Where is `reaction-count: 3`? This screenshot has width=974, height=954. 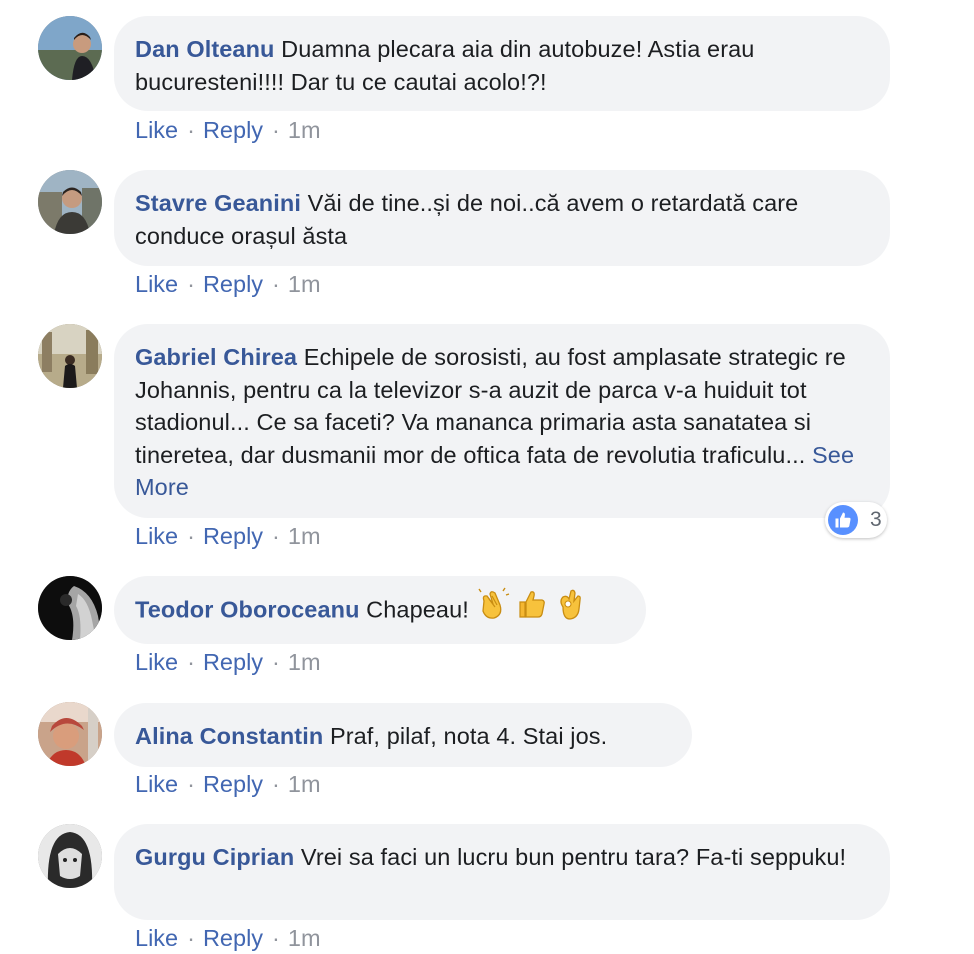 reaction-count: 3 is located at coordinates (876, 519).